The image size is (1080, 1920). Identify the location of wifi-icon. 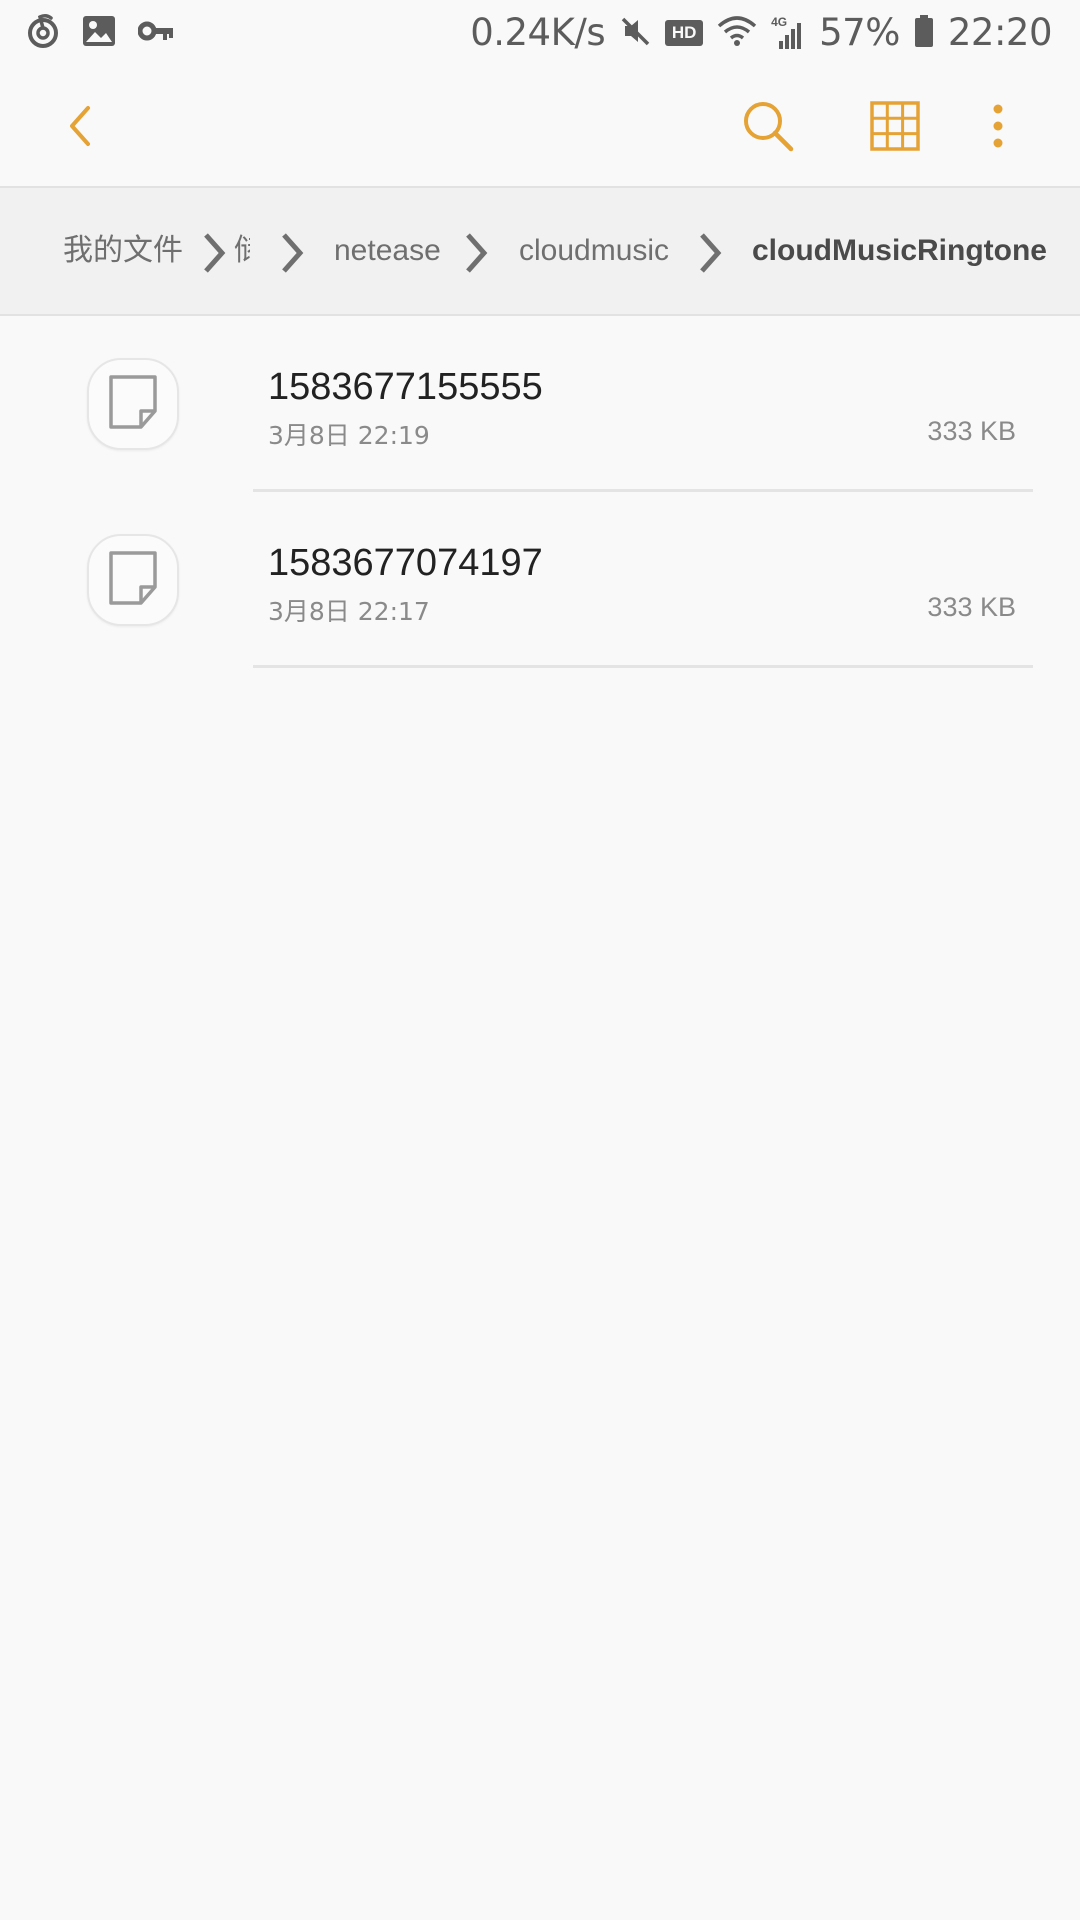
(737, 33).